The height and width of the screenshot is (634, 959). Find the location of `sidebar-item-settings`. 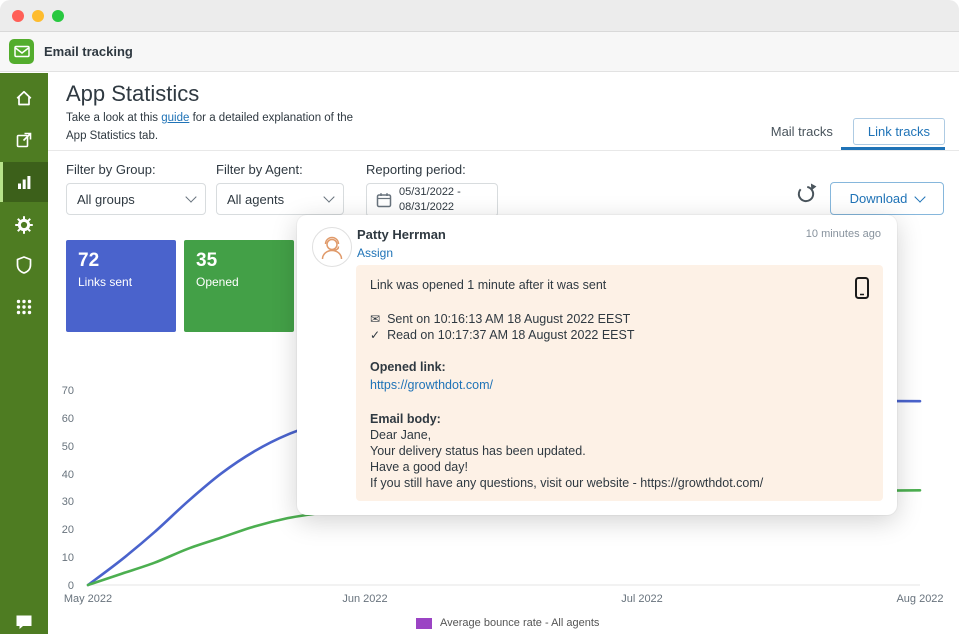

sidebar-item-settings is located at coordinates (24, 225).